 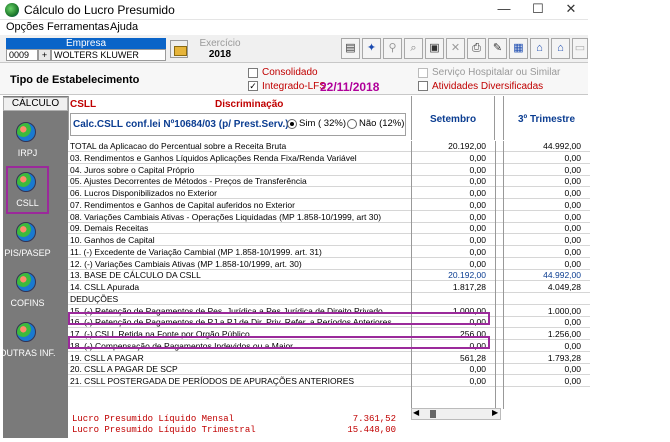 I want to click on document-button: ▤, so click(x=350, y=48).